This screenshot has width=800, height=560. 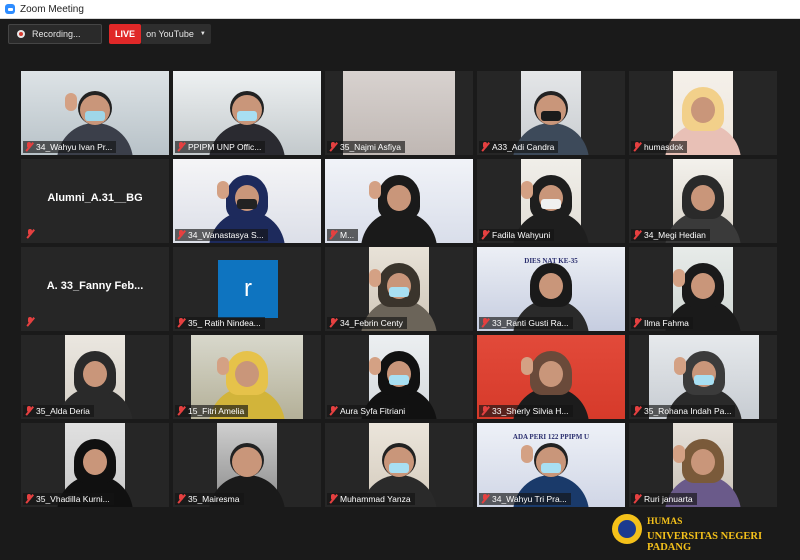 What do you see at coordinates (63, 411) in the screenshot?
I see `participant-name: 35_Alda Deria` at bounding box center [63, 411].